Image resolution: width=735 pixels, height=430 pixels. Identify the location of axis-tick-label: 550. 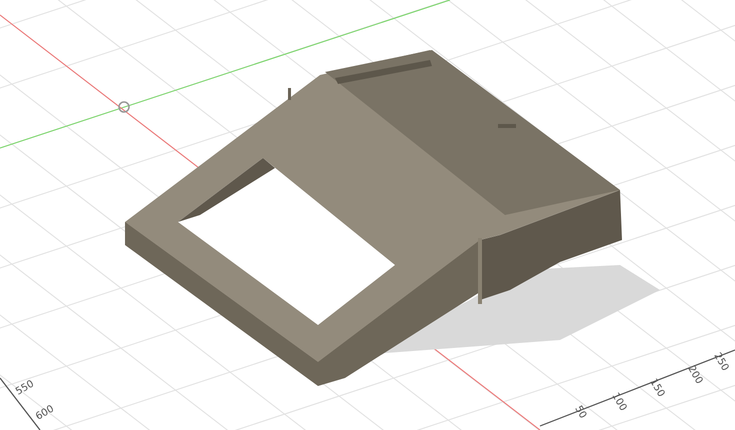
(25, 388).